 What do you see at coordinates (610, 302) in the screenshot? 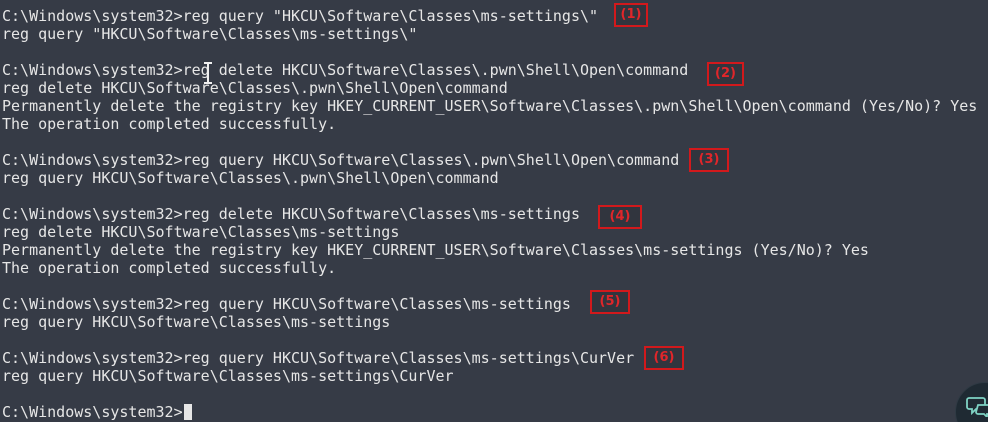
I see `annotation-badge-5: (5)` at bounding box center [610, 302].